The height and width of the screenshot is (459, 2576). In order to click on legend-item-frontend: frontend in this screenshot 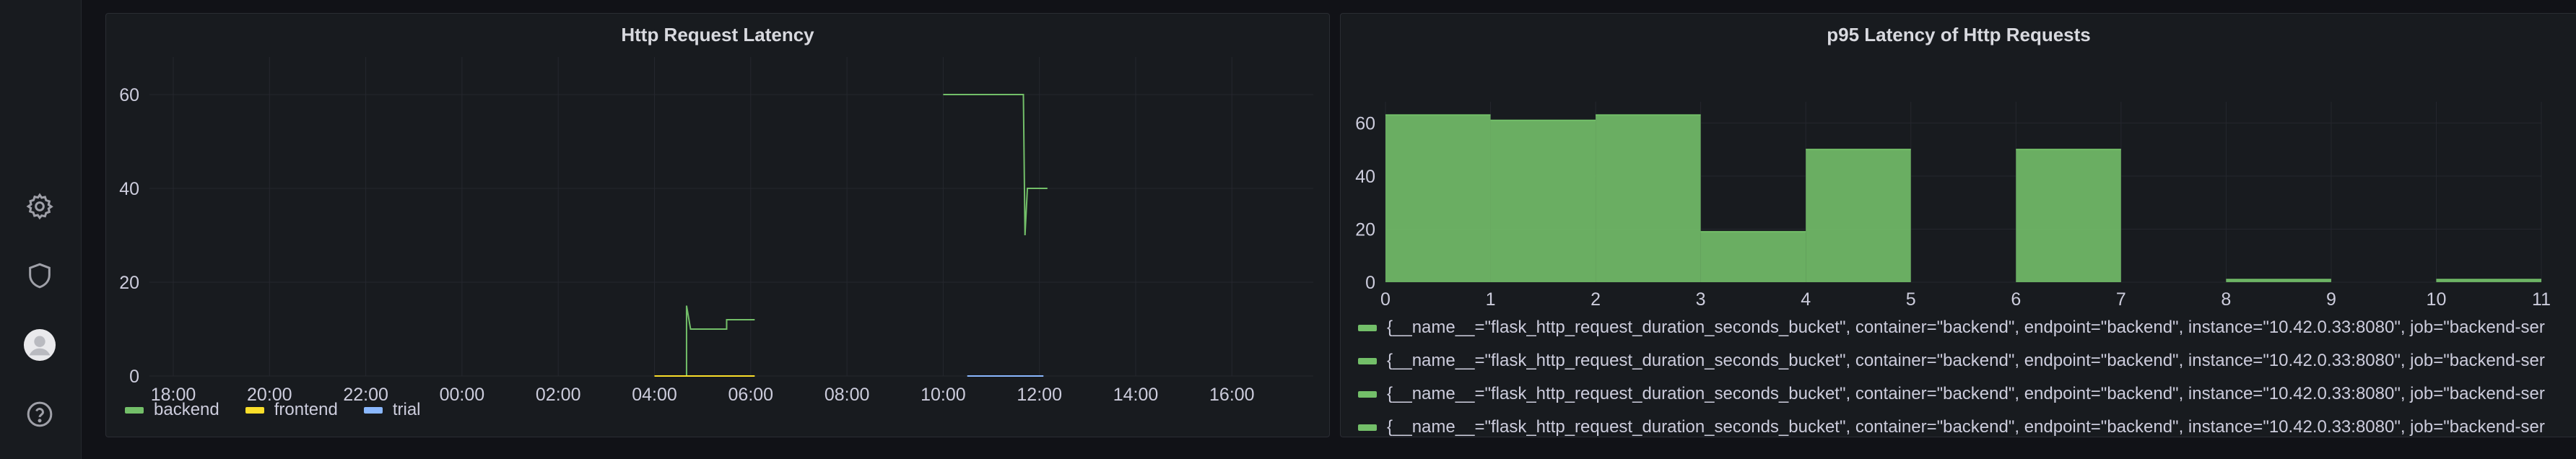, I will do `click(291, 410)`.